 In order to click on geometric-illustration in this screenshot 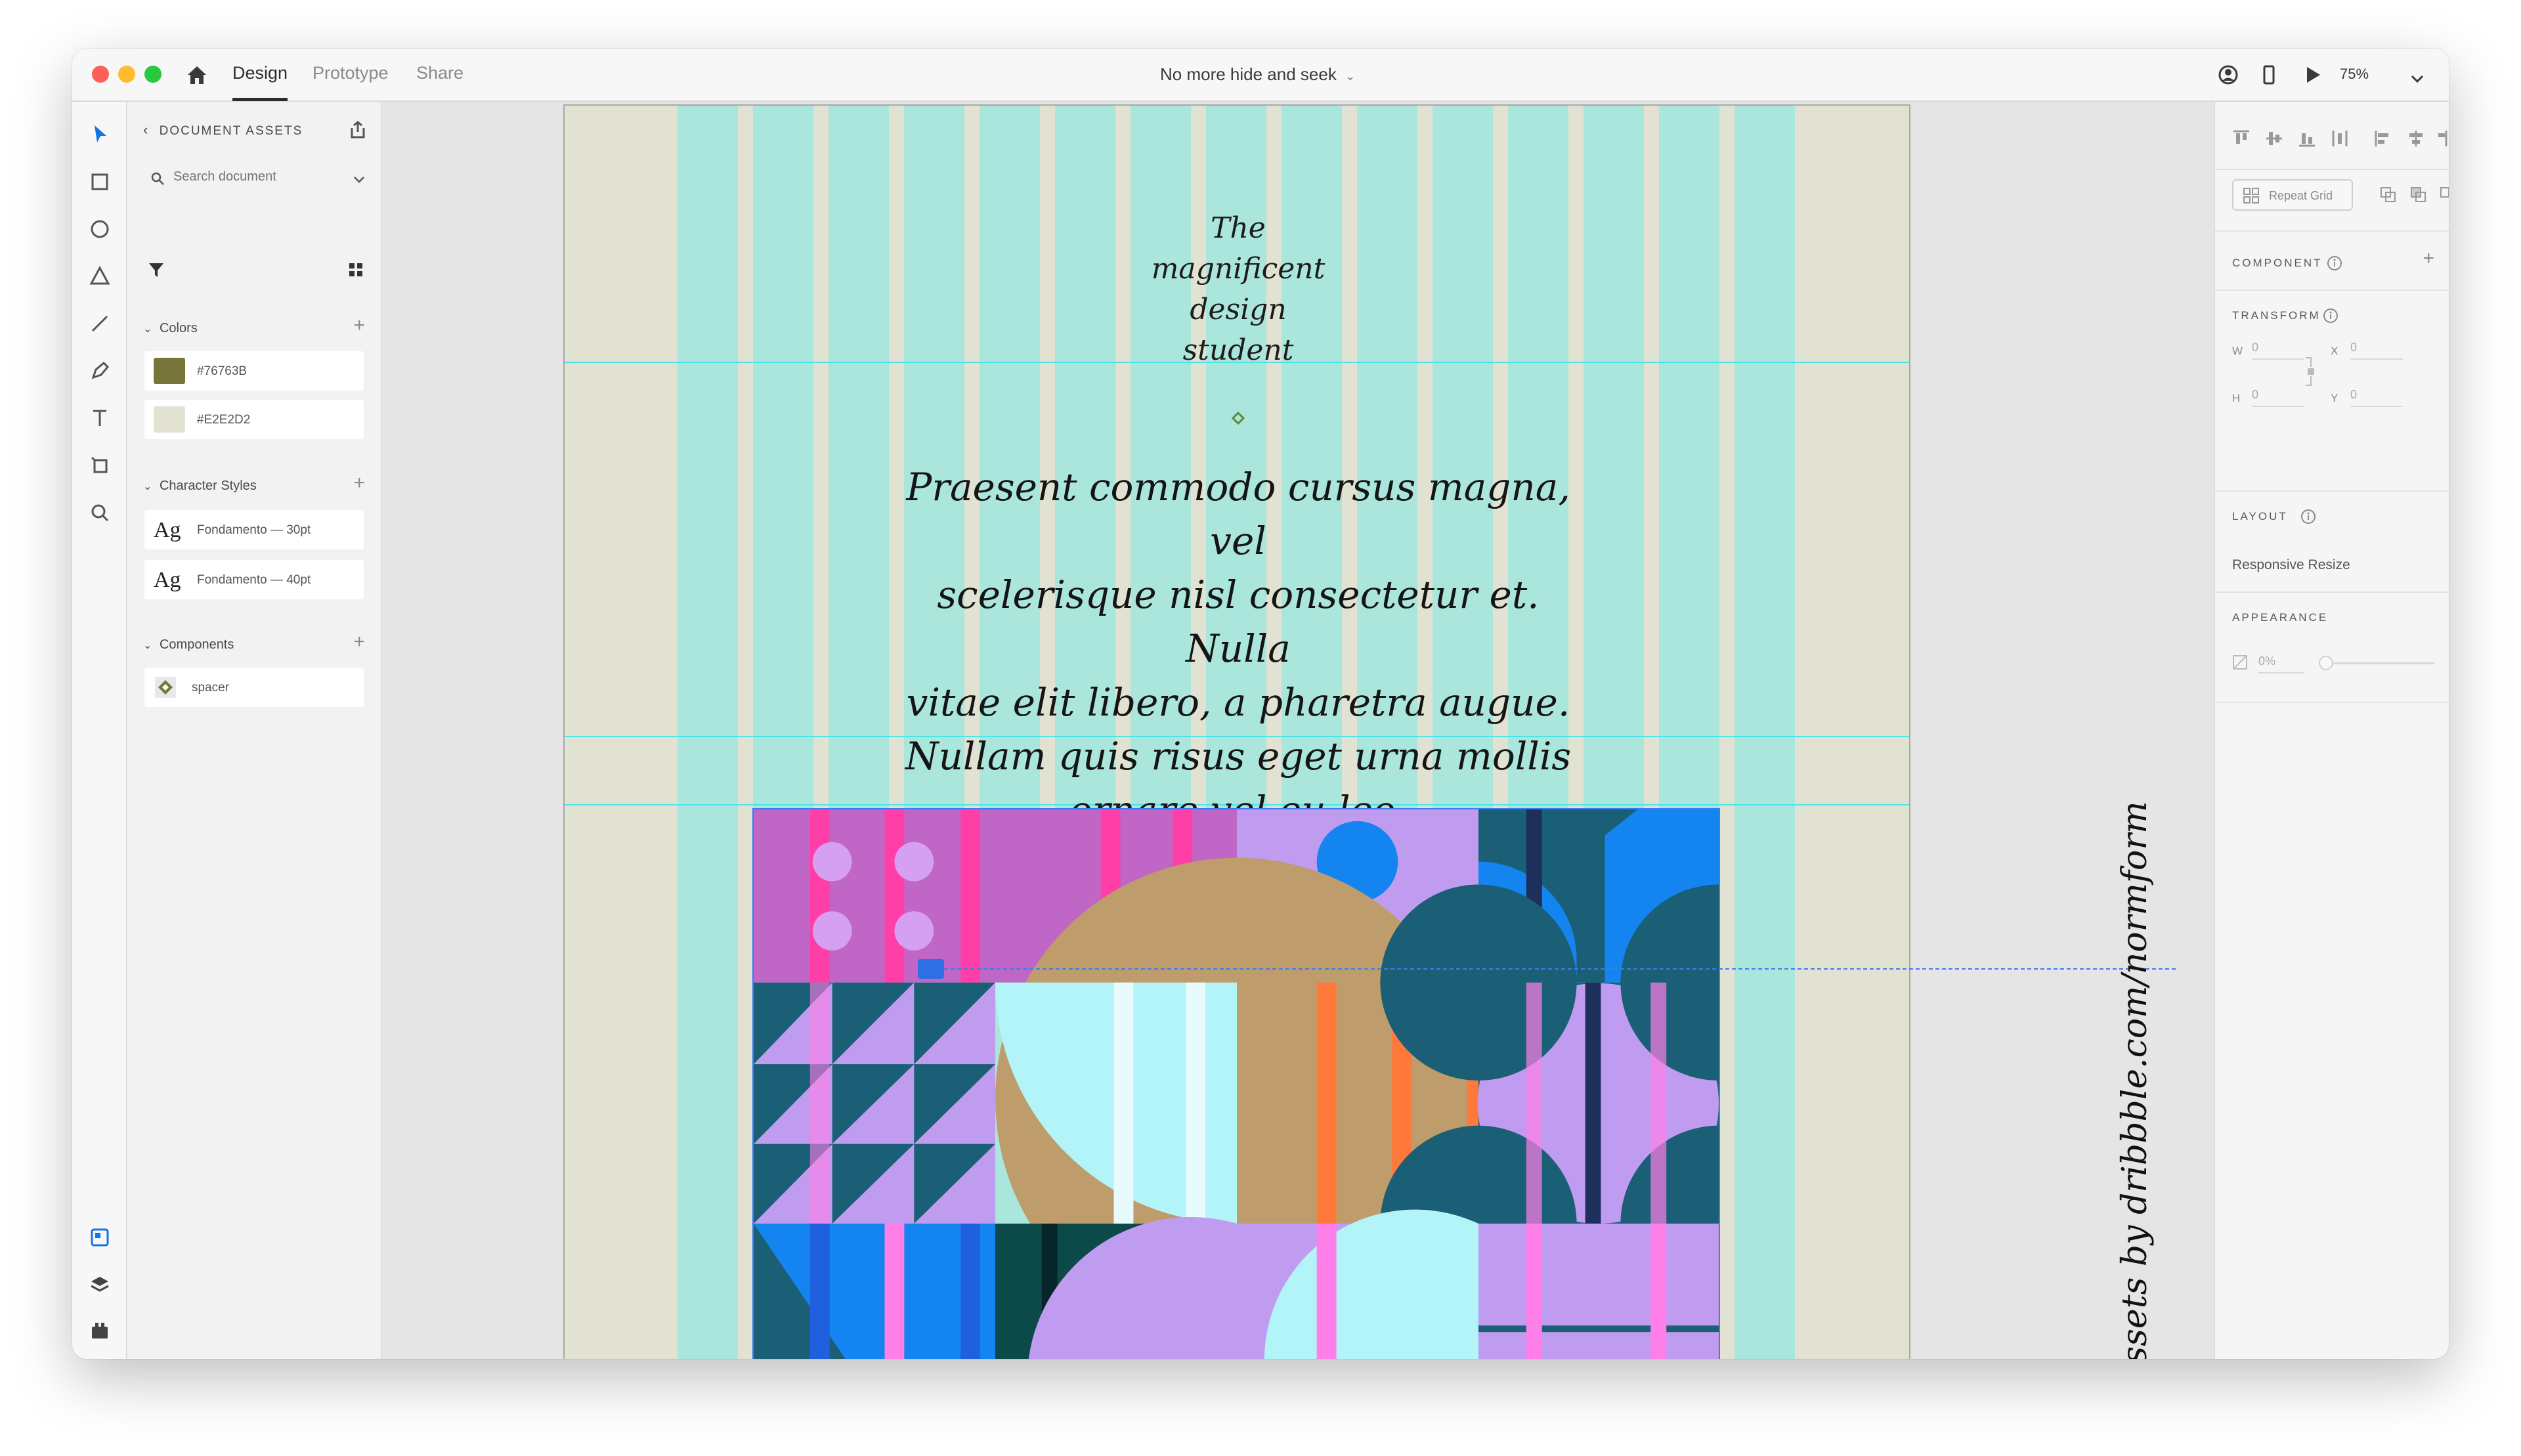, I will do `click(1236, 1083)`.